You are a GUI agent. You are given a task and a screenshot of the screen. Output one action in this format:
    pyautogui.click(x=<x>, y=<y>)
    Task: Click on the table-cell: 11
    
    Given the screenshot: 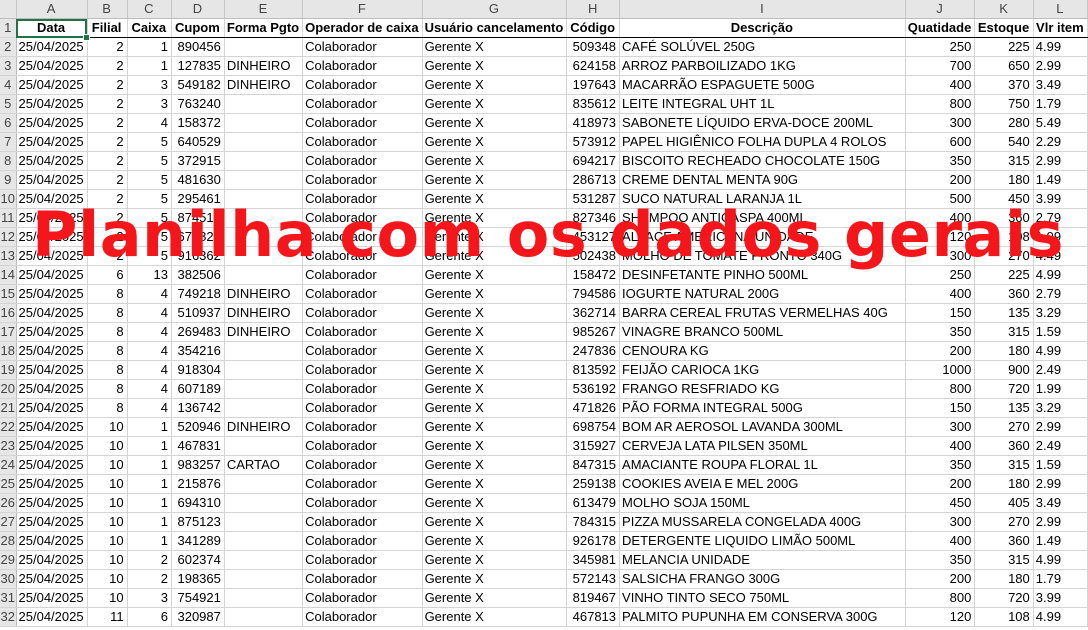 What is the action you would take?
    pyautogui.click(x=107, y=617)
    